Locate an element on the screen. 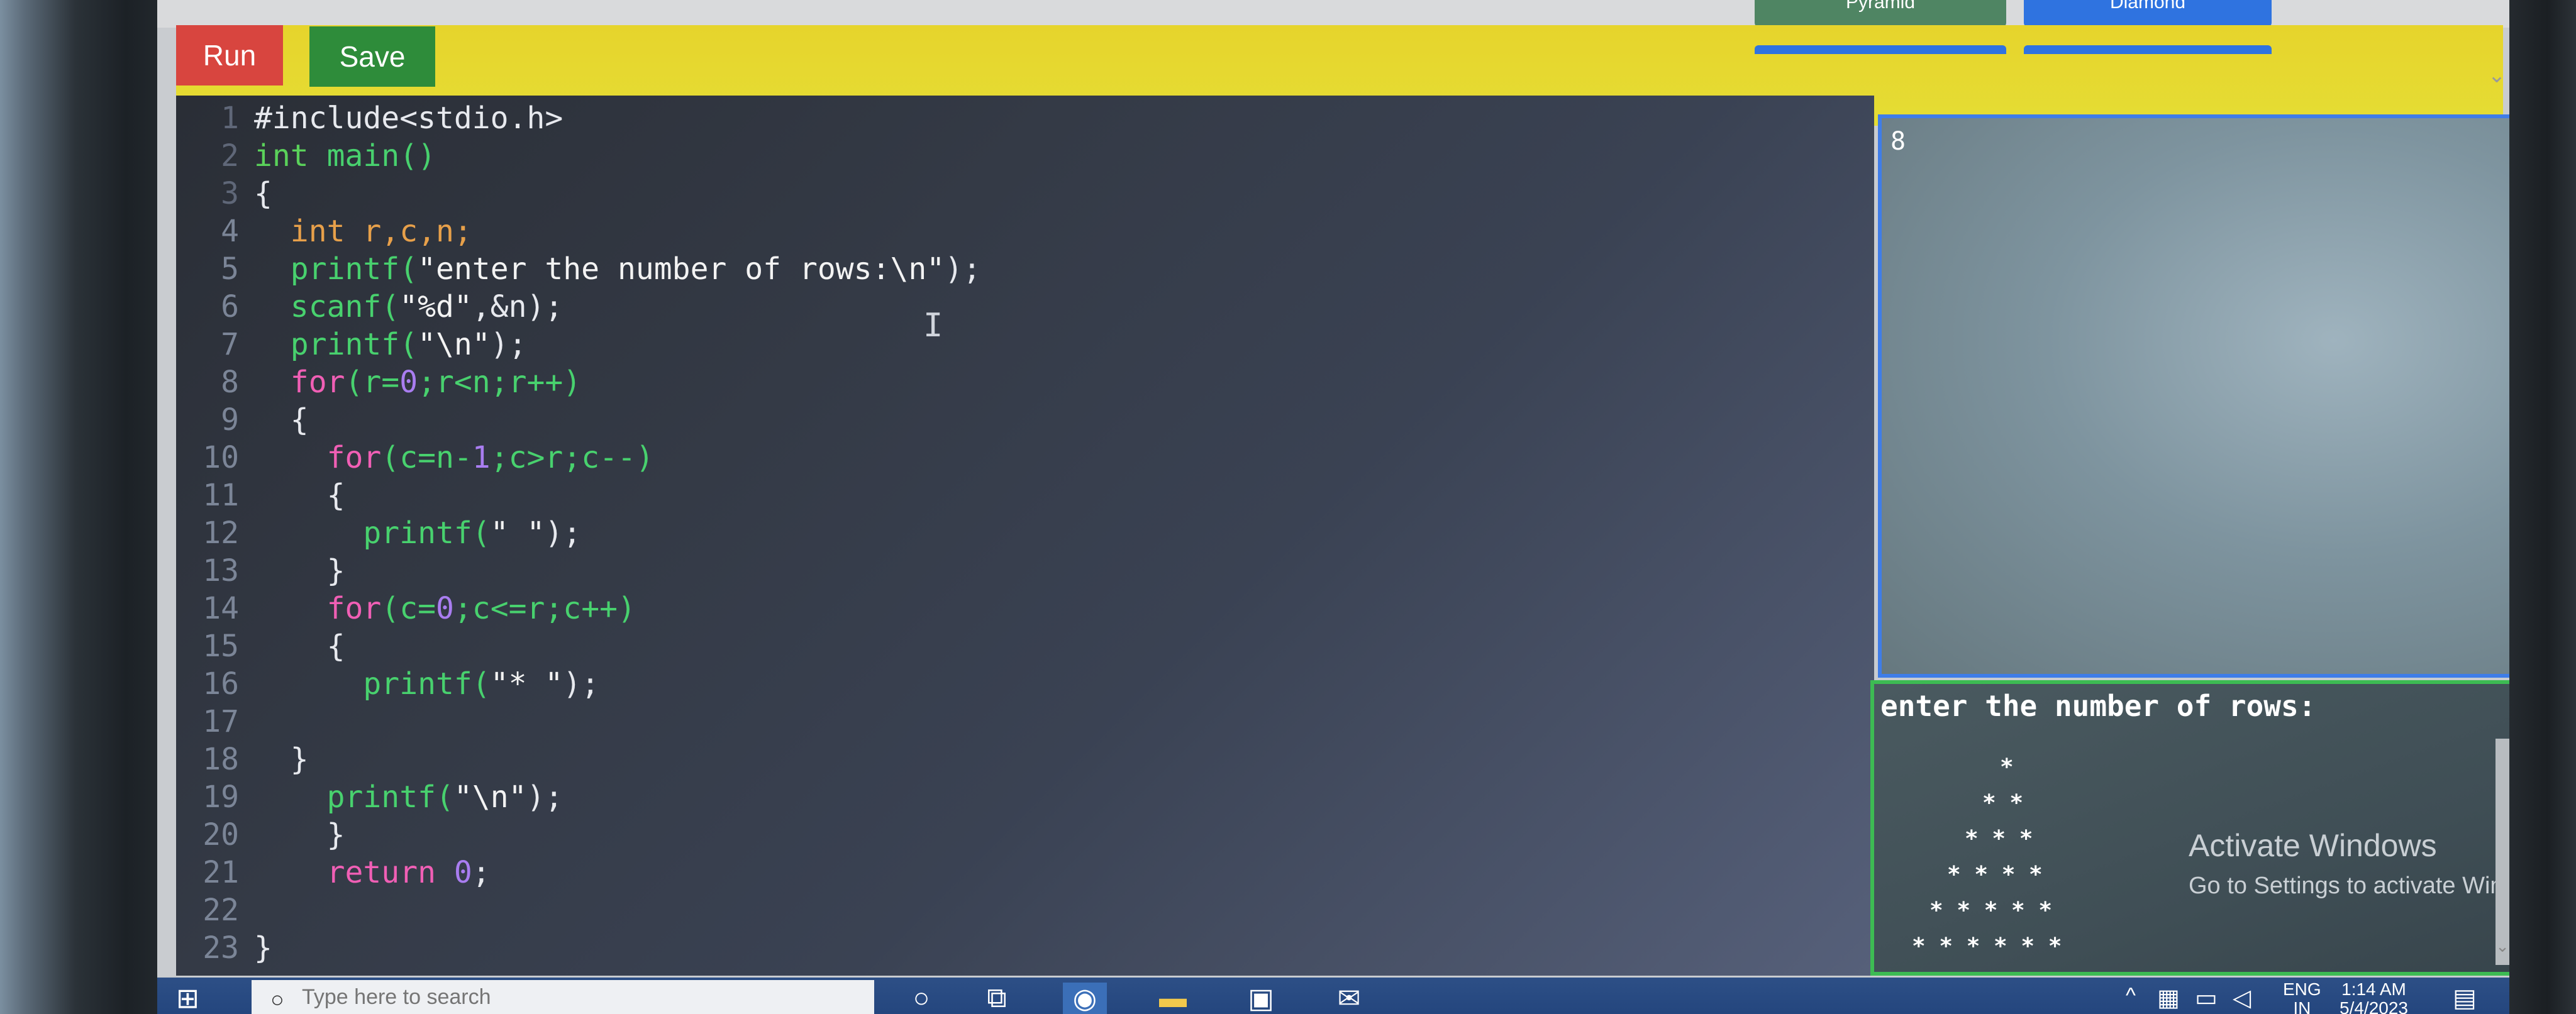 The image size is (2576, 1014). taskbar-search-input is located at coordinates (563, 997).